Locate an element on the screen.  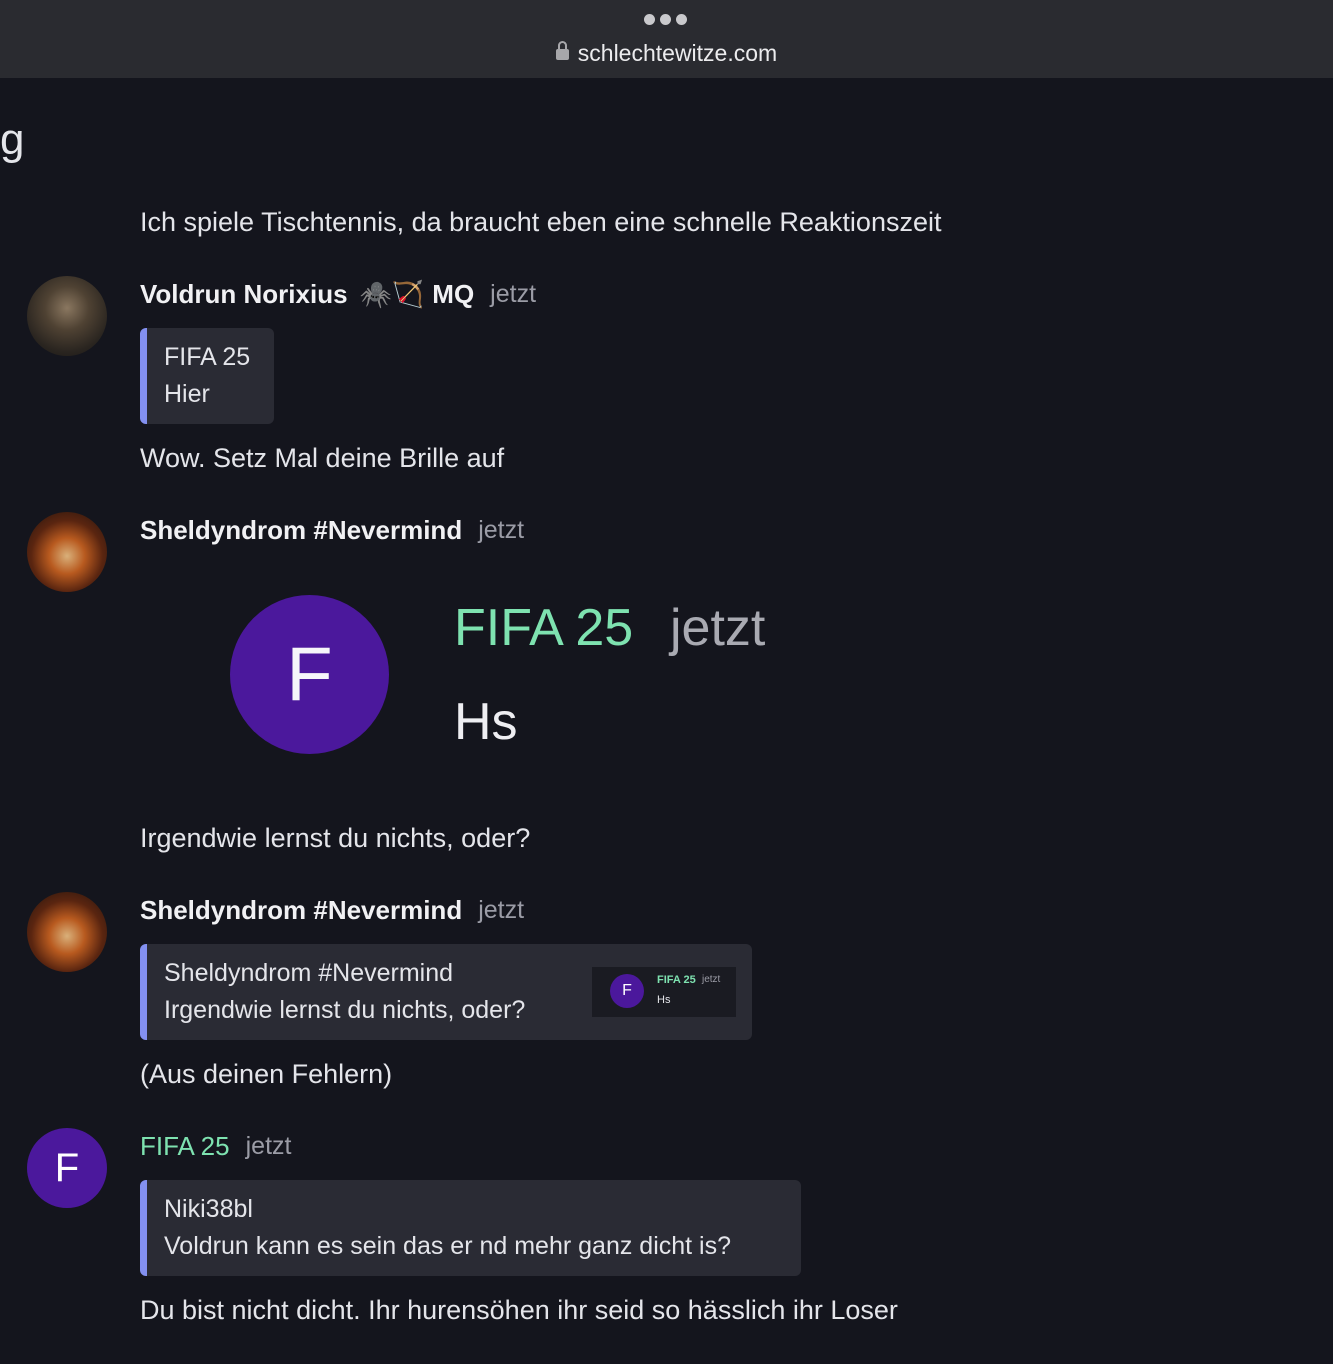
message-text: Wow. Setz Mal deine Brille auf is located at coordinates (322, 458).